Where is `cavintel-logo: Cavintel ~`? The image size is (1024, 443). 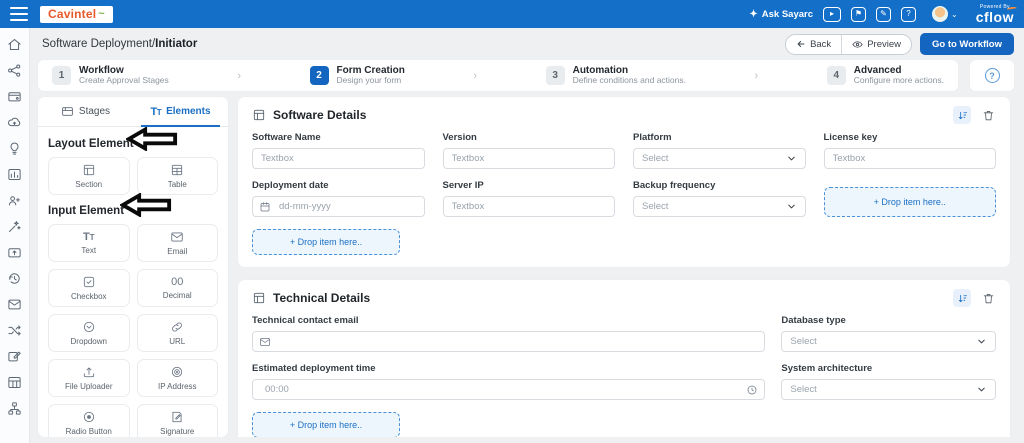 cavintel-logo: Cavintel ~ is located at coordinates (76, 14).